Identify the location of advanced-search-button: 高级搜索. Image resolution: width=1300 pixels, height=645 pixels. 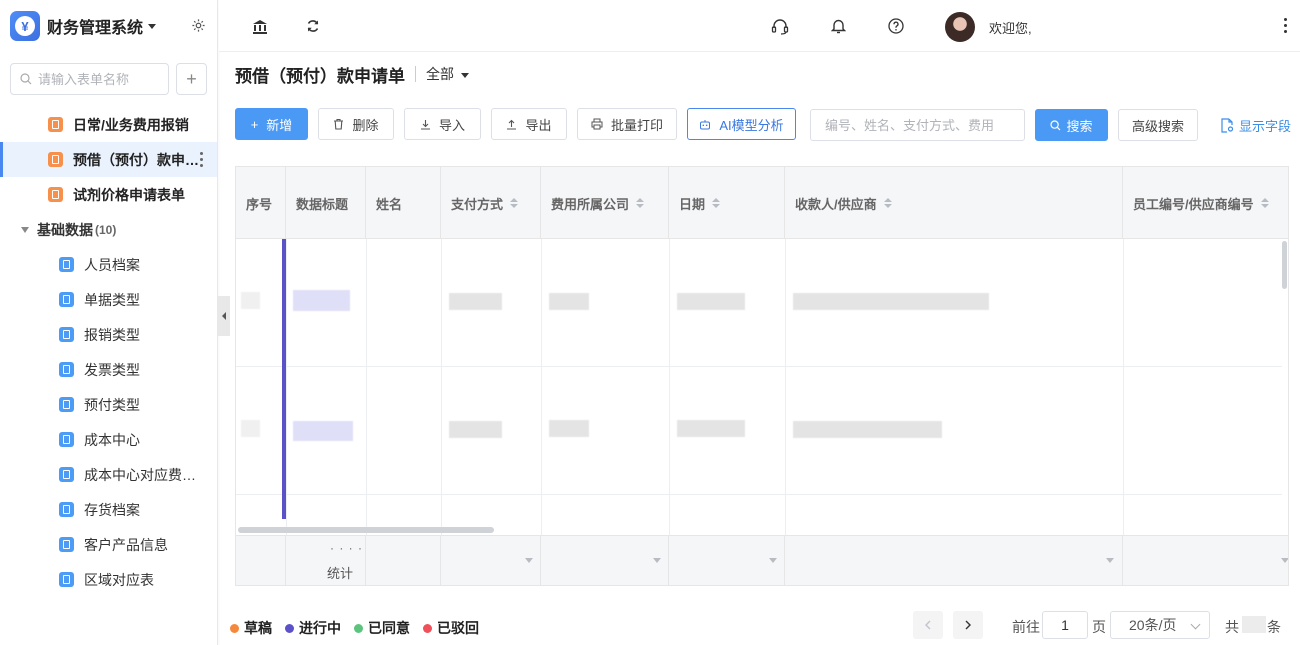
(1158, 125).